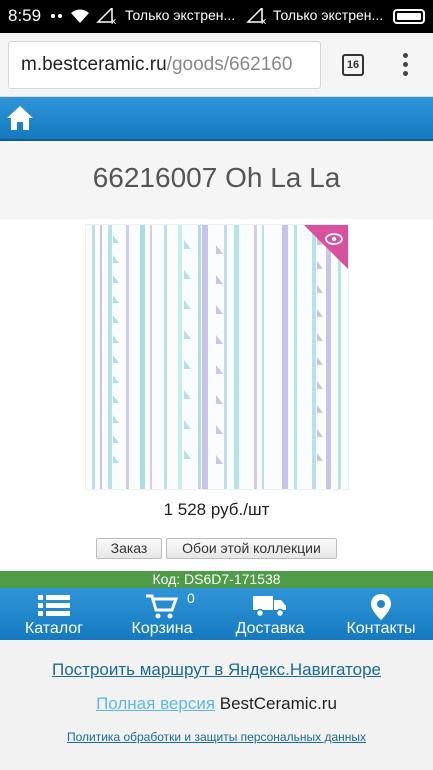  I want to click on address-bar: m.bestceramic.ru/goods/662160, so click(164, 65).